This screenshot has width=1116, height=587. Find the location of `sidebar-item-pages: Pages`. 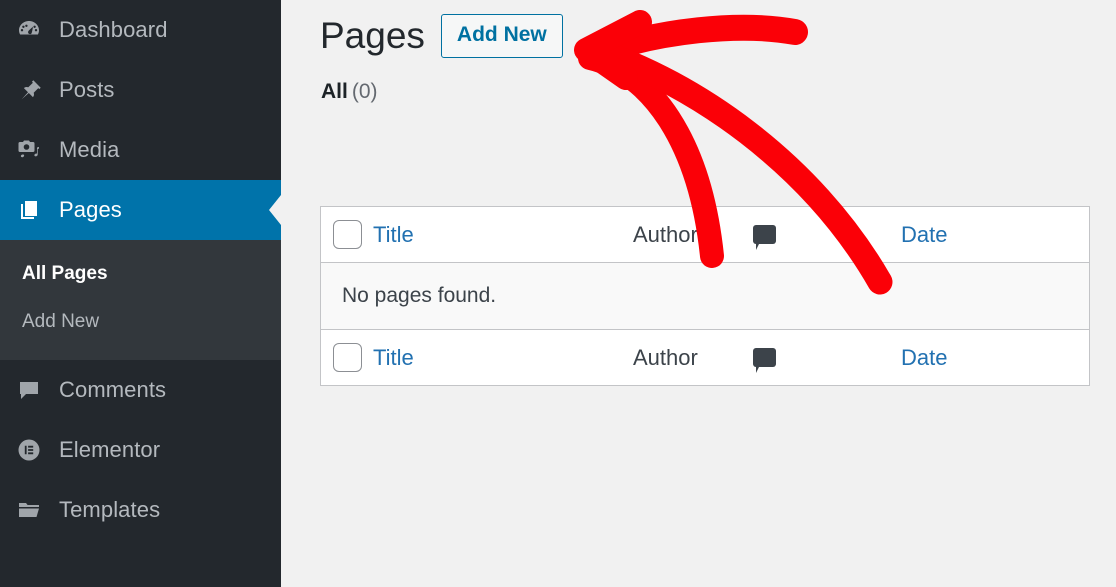

sidebar-item-pages: Pages is located at coordinates (140, 210).